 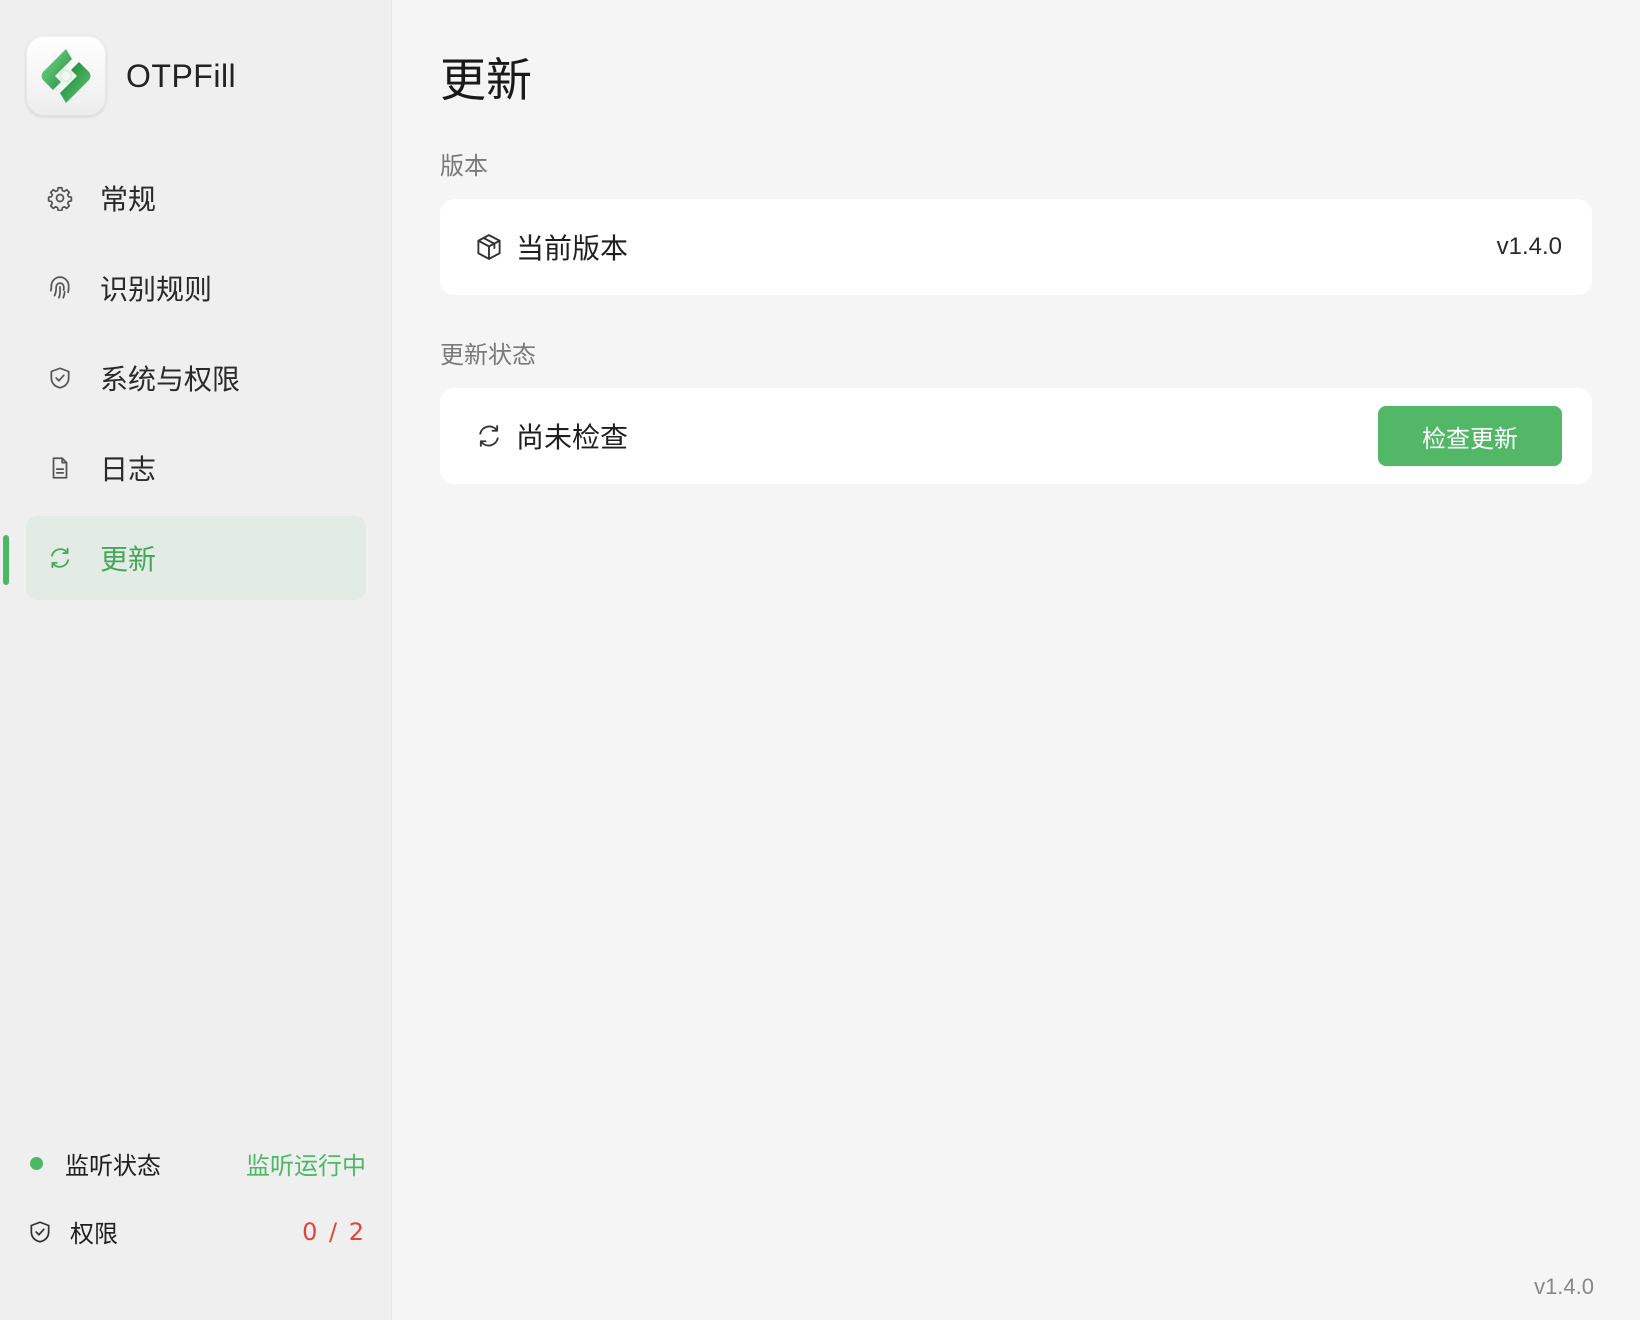 I want to click on app-logo, so click(x=66, y=76).